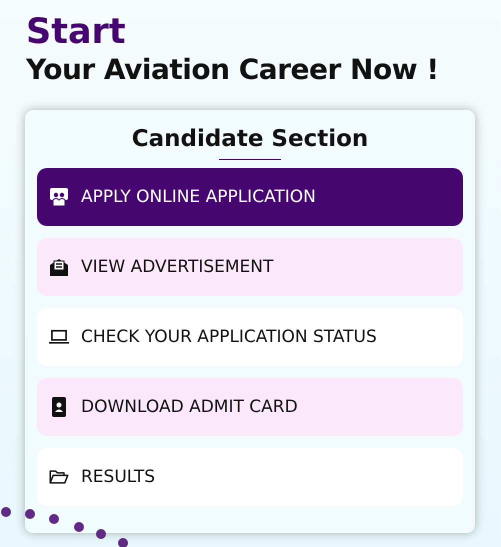 Image resolution: width=501 pixels, height=547 pixels. What do you see at coordinates (250, 407) in the screenshot?
I see `menu-item: DOWNLOAD ADMIT CARD` at bounding box center [250, 407].